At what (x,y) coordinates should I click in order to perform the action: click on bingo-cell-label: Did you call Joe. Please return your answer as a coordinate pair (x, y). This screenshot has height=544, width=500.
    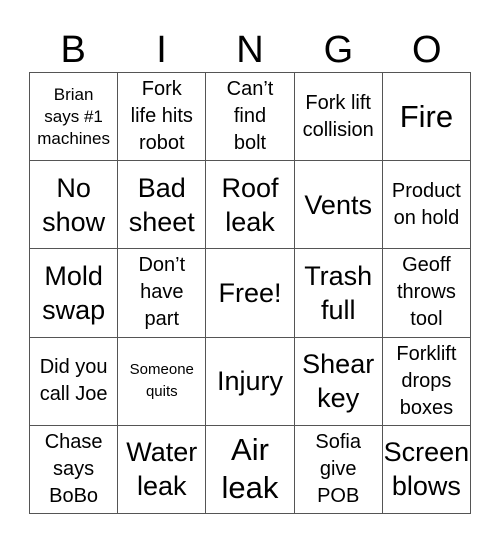
    Looking at the image, I should click on (73, 381).